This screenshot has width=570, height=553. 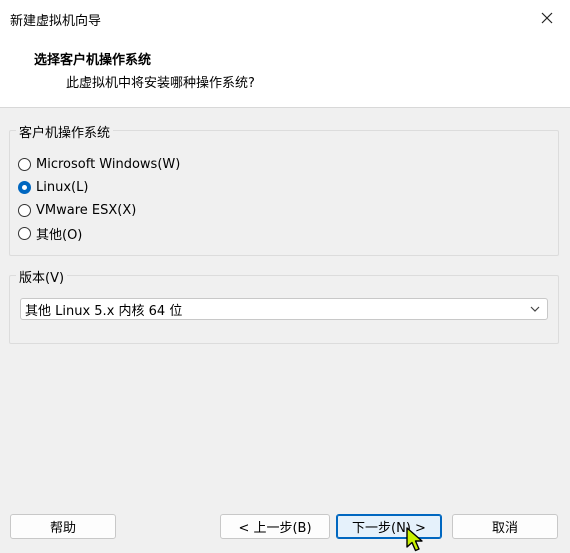 I want to click on close-icon, so click(x=547, y=18).